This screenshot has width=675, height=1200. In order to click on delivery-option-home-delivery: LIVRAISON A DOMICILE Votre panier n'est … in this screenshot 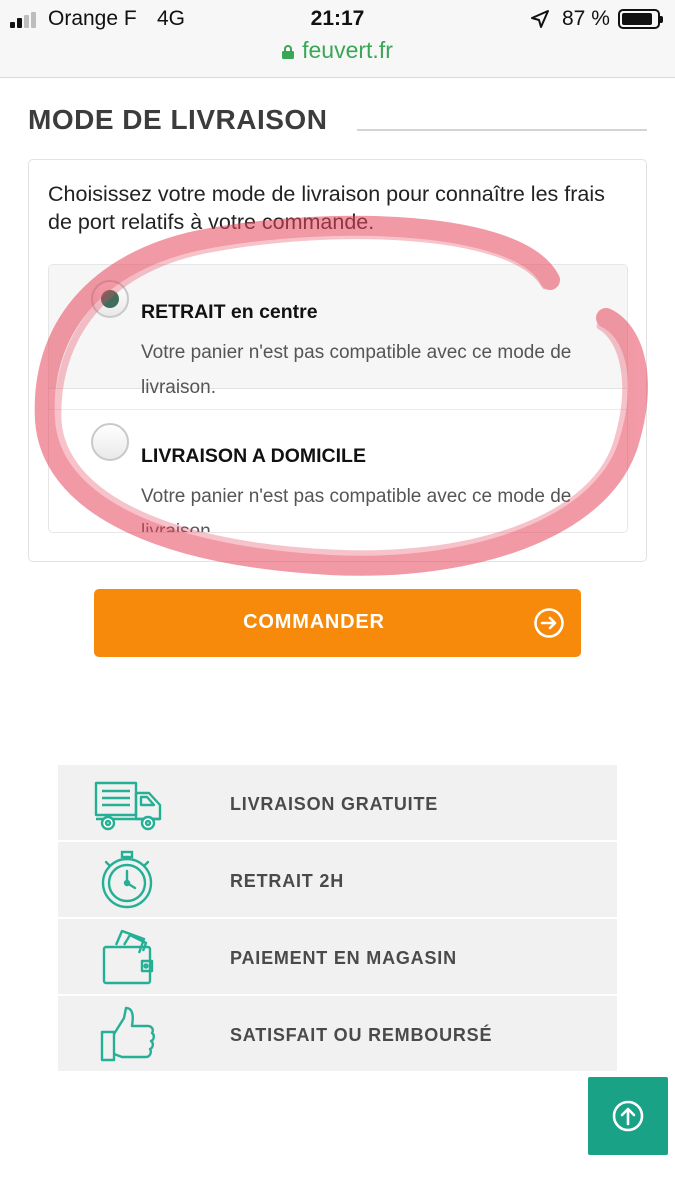, I will do `click(338, 471)`.